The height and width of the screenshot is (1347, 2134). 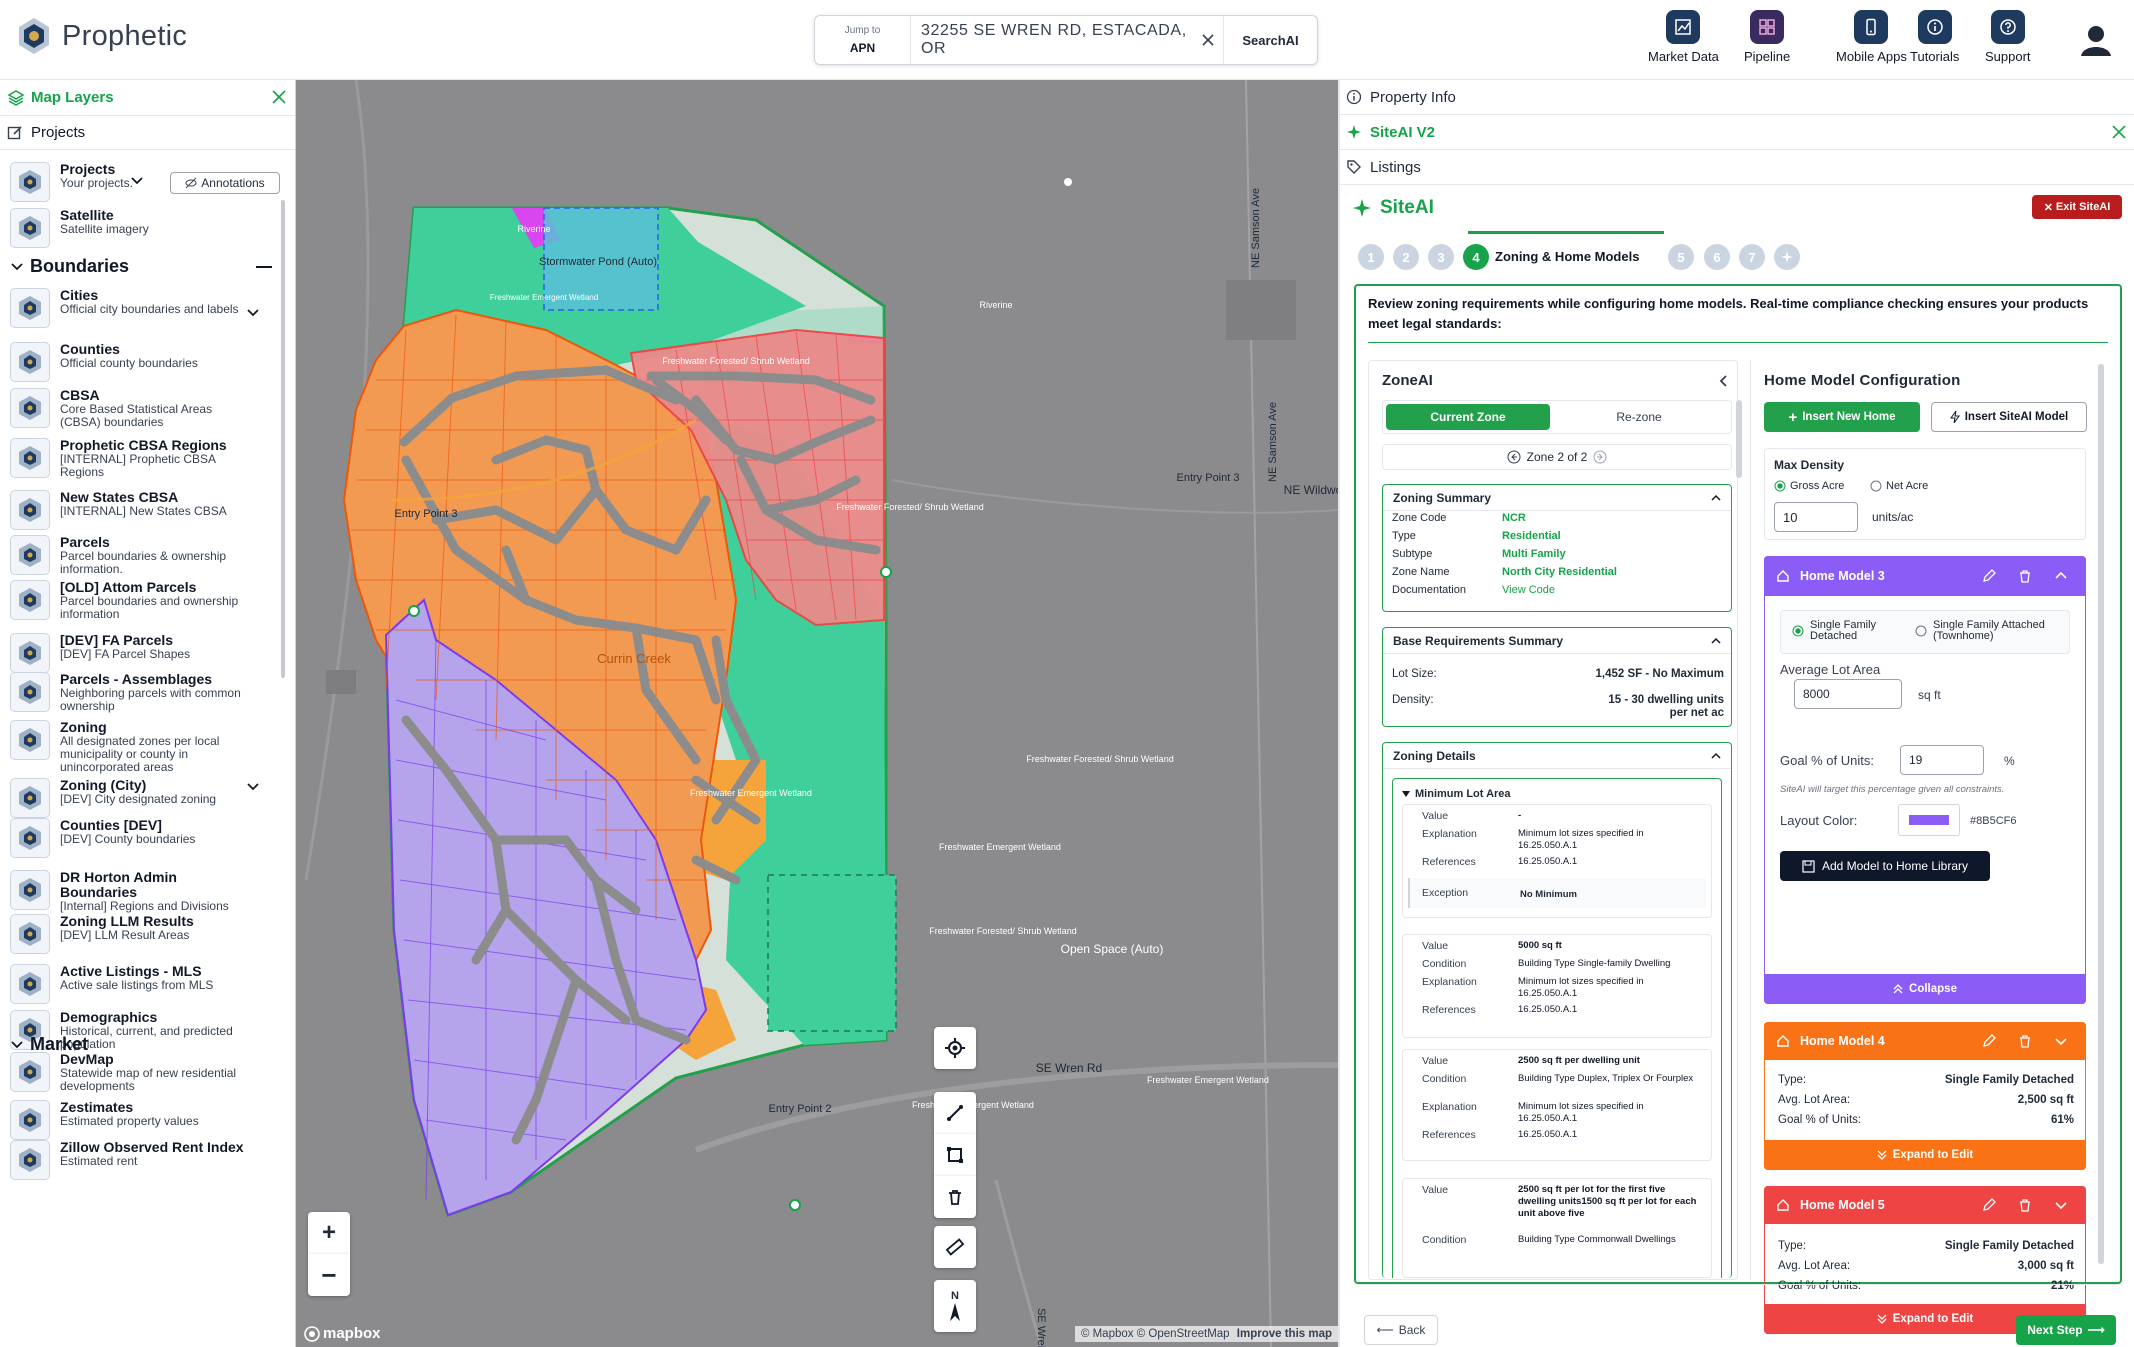 I want to click on layer-item: Satellite Satellite imagery, so click(x=149, y=228).